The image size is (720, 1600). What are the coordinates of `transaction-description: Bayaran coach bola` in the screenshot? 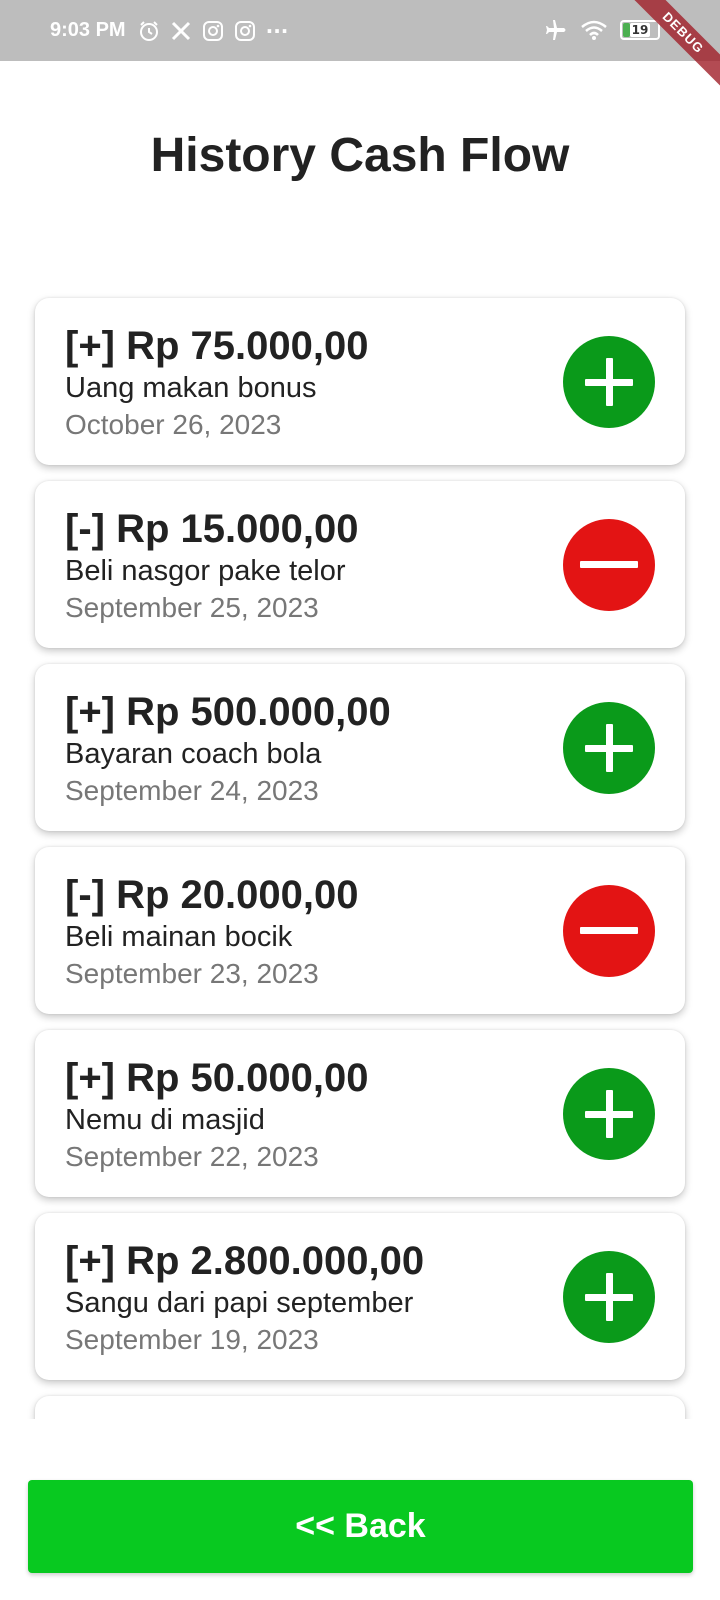 It's located at (193, 754).